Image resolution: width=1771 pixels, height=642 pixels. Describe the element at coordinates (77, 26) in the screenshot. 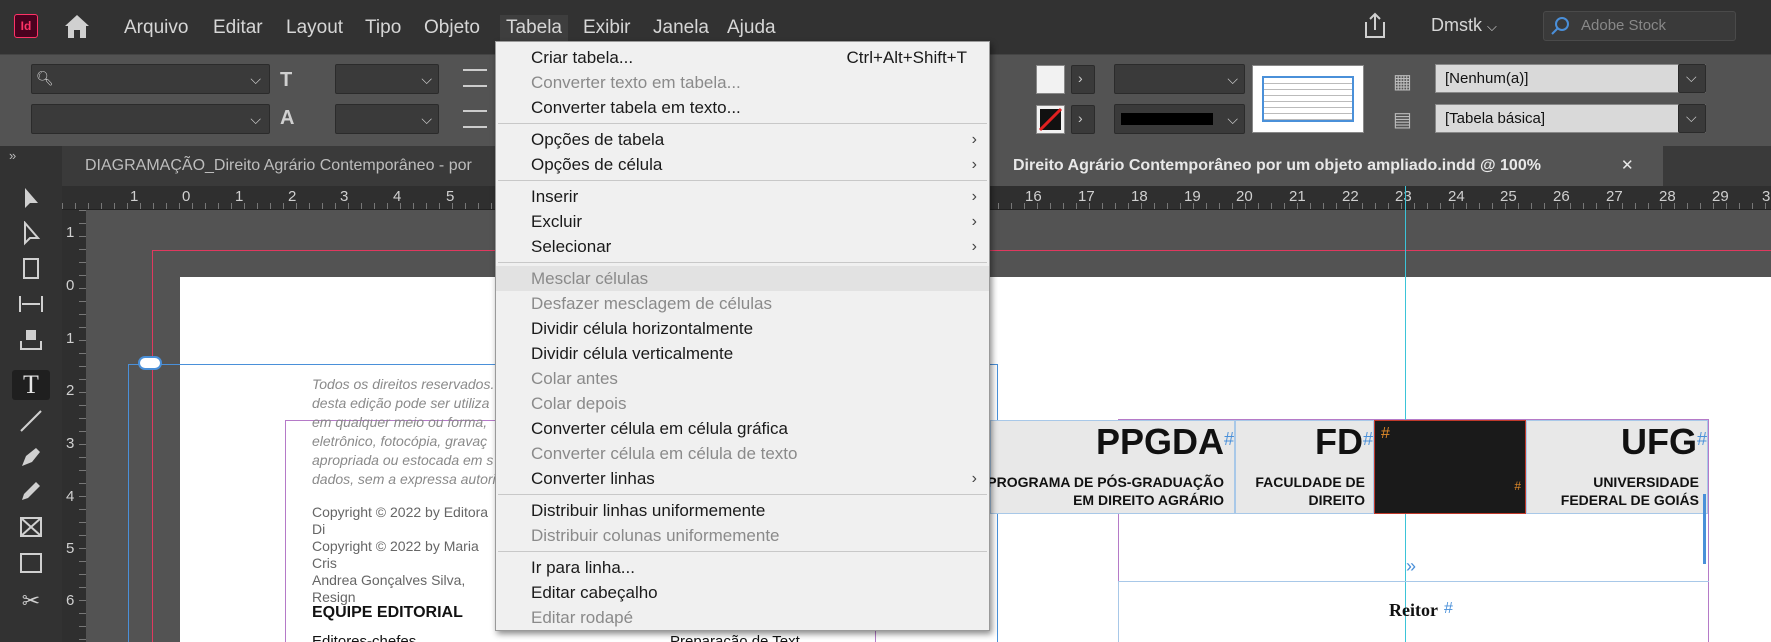

I see `home-icon` at that location.